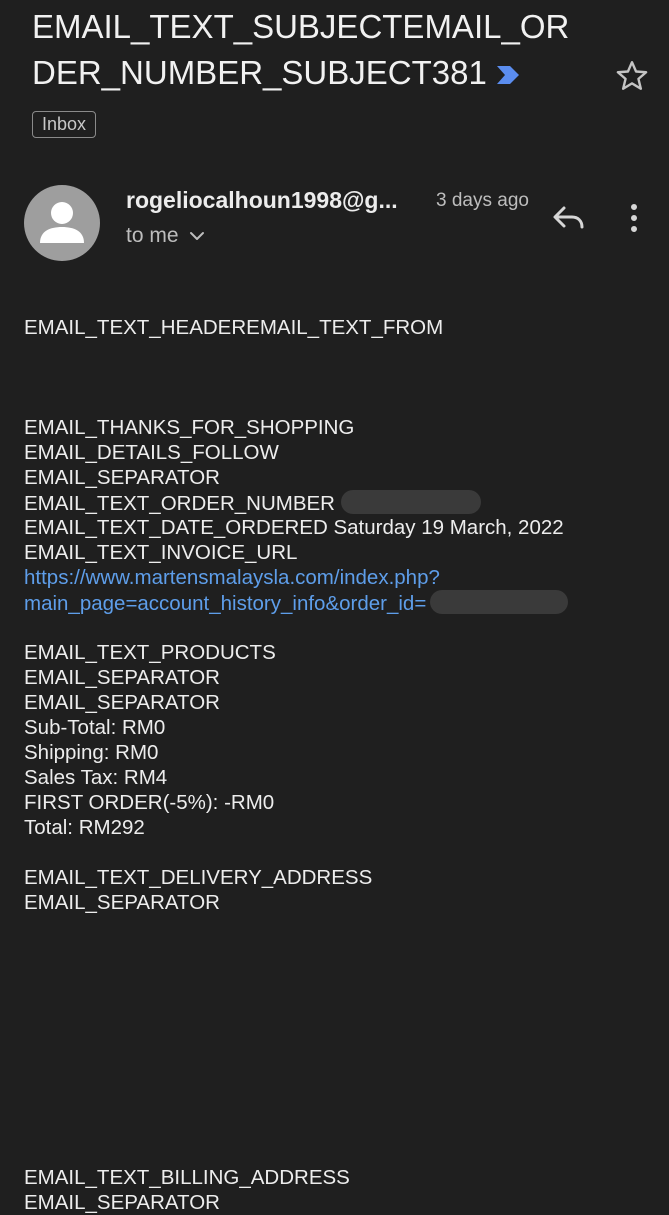  I want to click on delivery-address-line: EMAIL_TEXT_DELIVERY_ADDRESS, so click(198, 877).